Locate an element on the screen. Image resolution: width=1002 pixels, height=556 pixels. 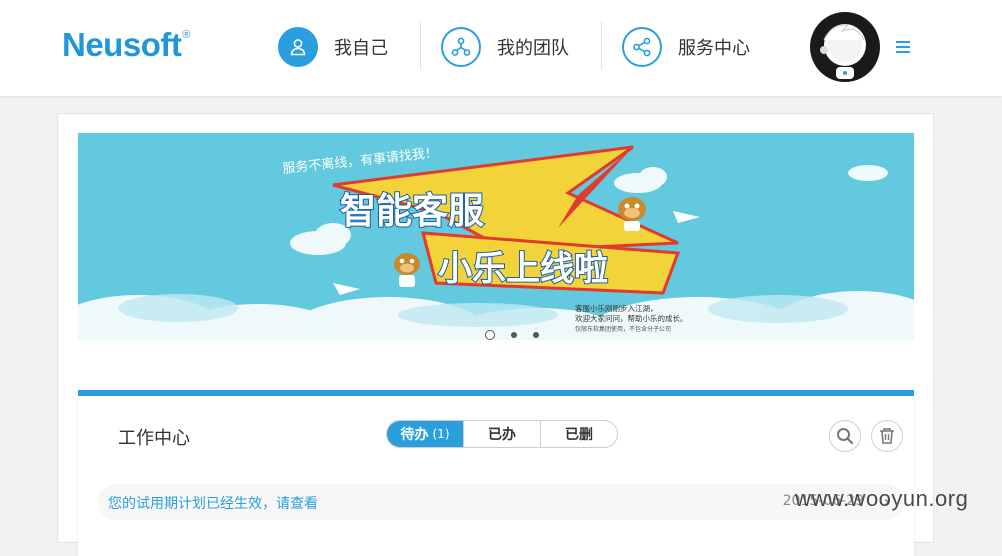
hamburger-icon is located at coordinates (903, 47).